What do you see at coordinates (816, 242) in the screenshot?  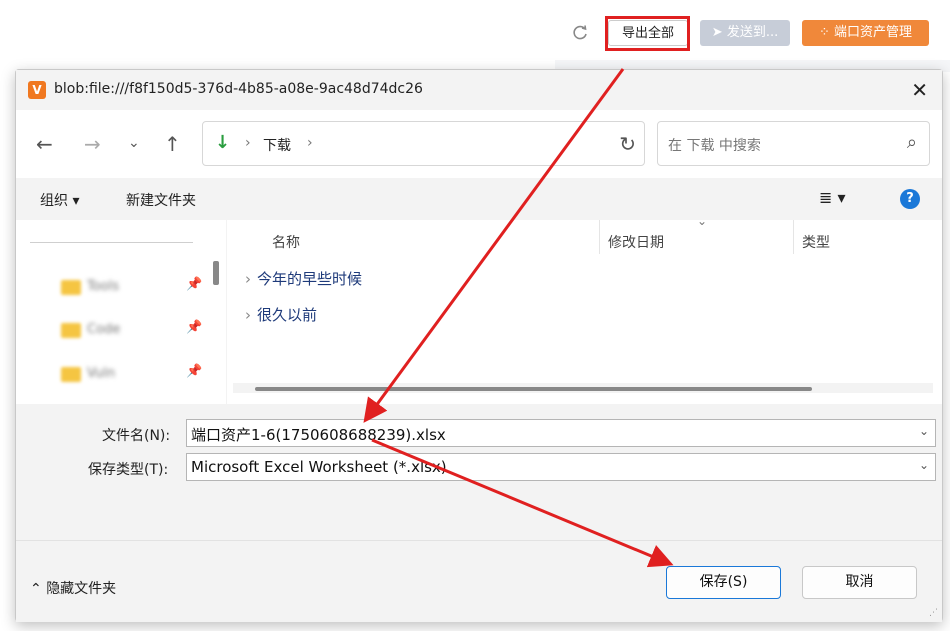 I see `column-type: 类型` at bounding box center [816, 242].